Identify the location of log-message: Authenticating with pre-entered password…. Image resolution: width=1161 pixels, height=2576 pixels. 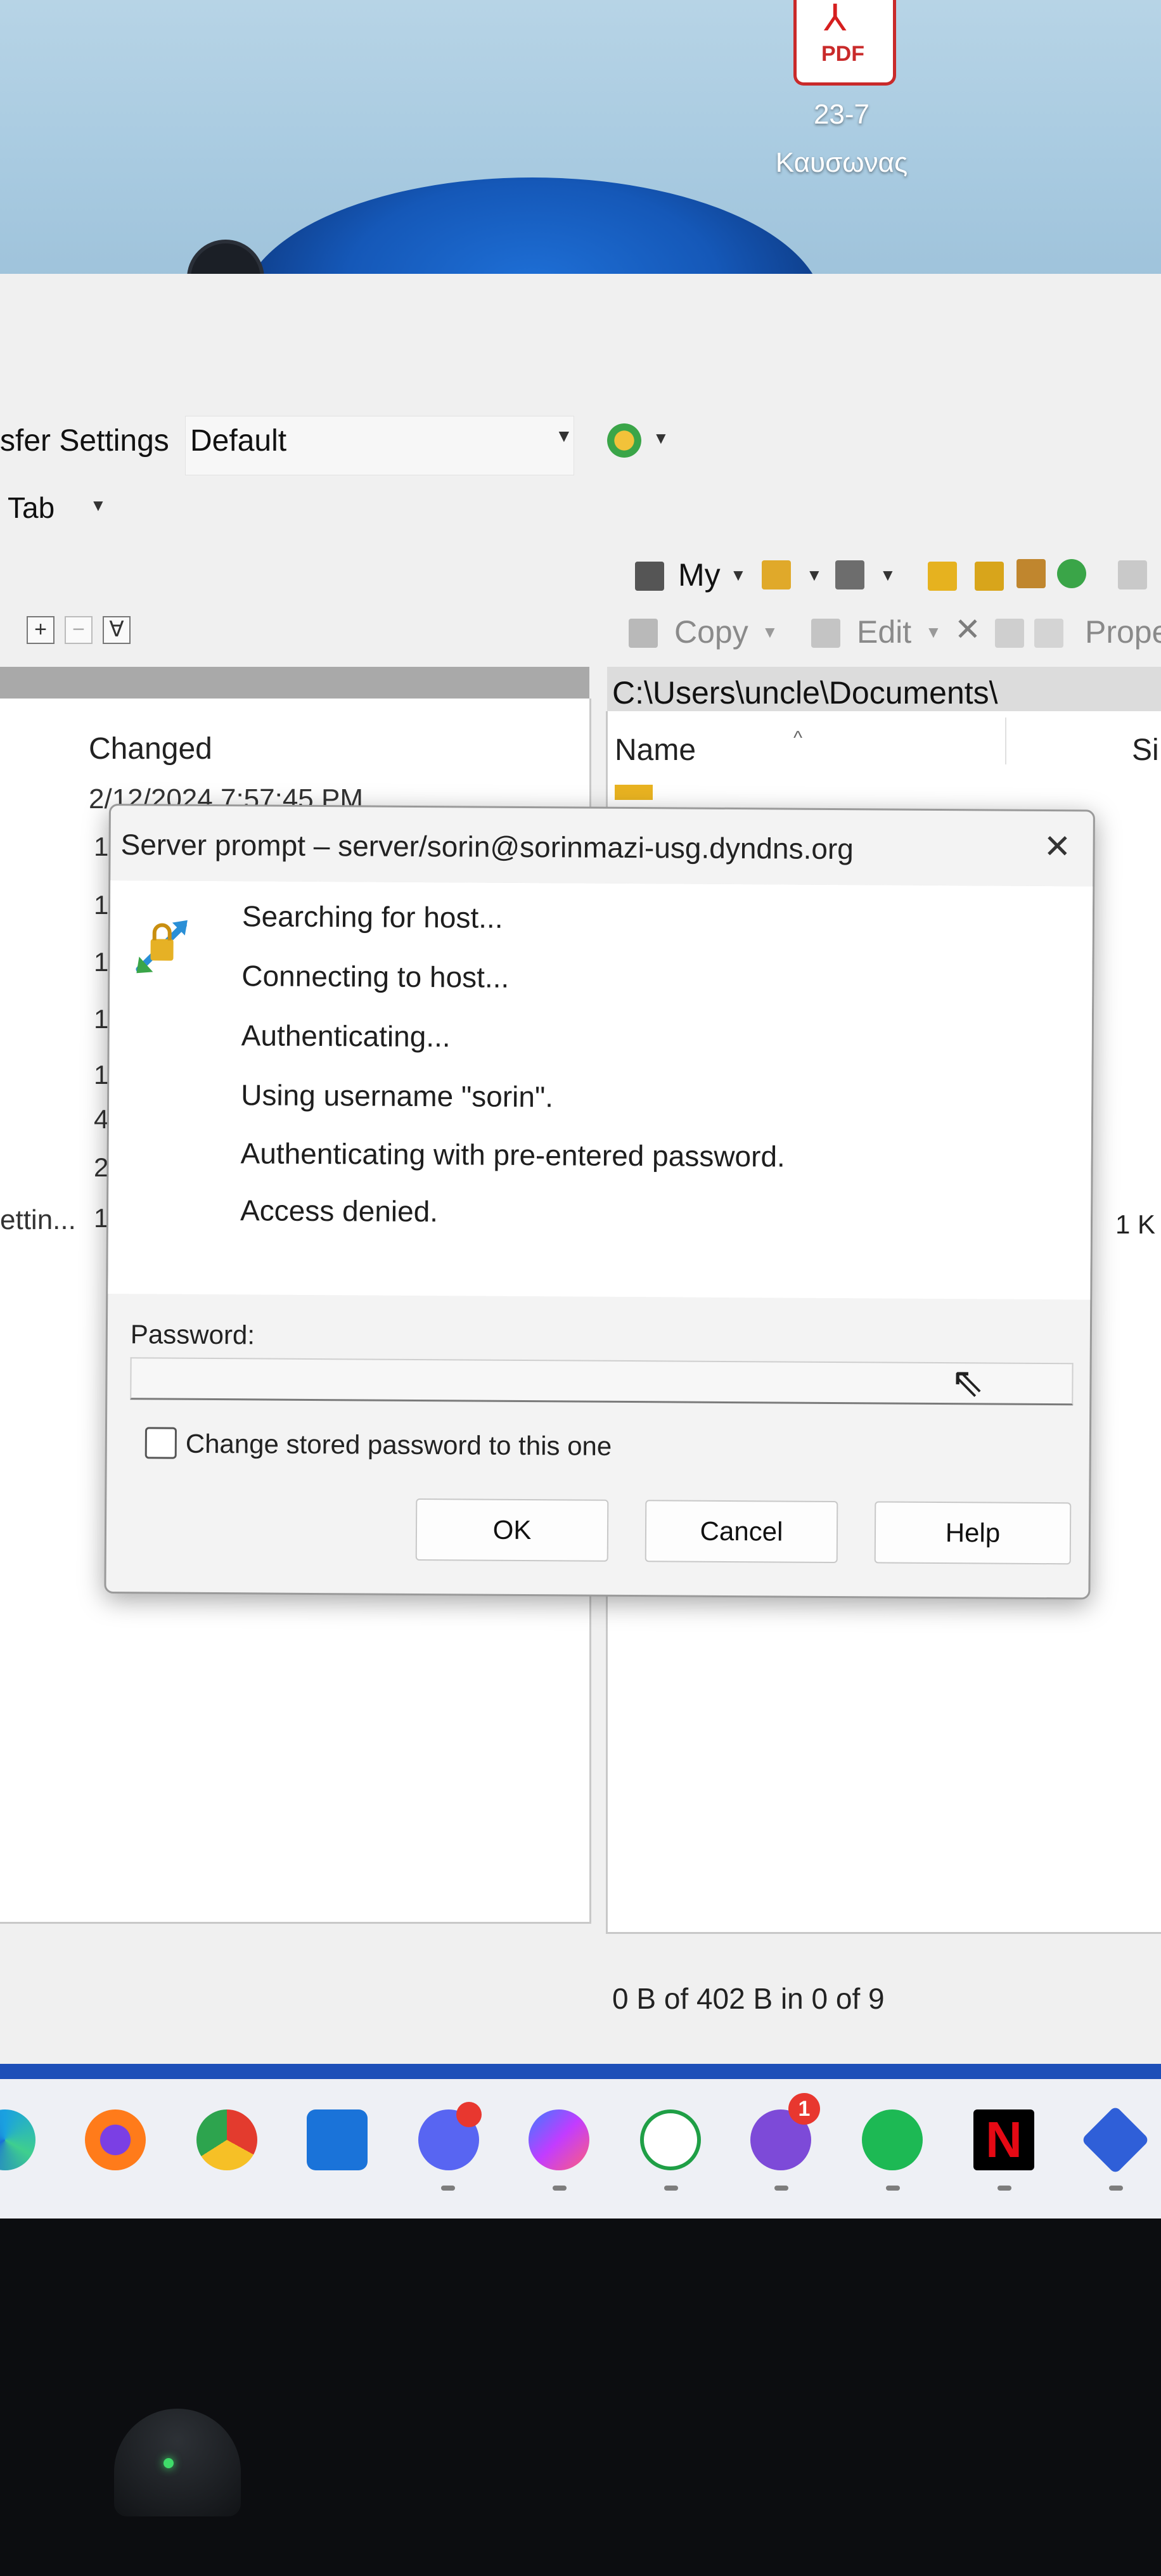
(512, 1155).